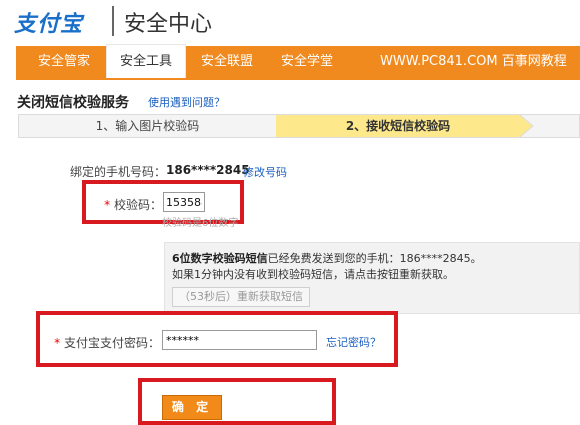  I want to click on nav-item-security-manager: 安全管家, so click(64, 62).